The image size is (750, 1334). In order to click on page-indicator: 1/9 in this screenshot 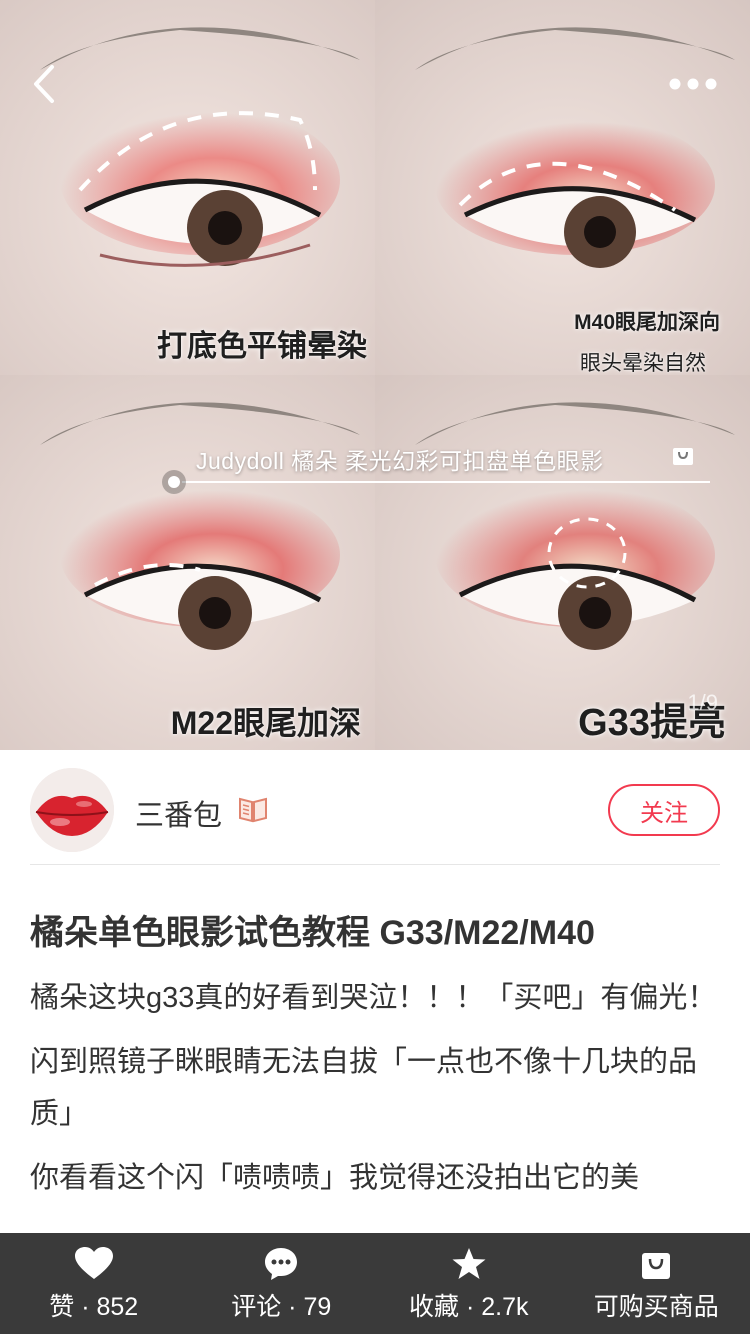, I will do `click(702, 702)`.